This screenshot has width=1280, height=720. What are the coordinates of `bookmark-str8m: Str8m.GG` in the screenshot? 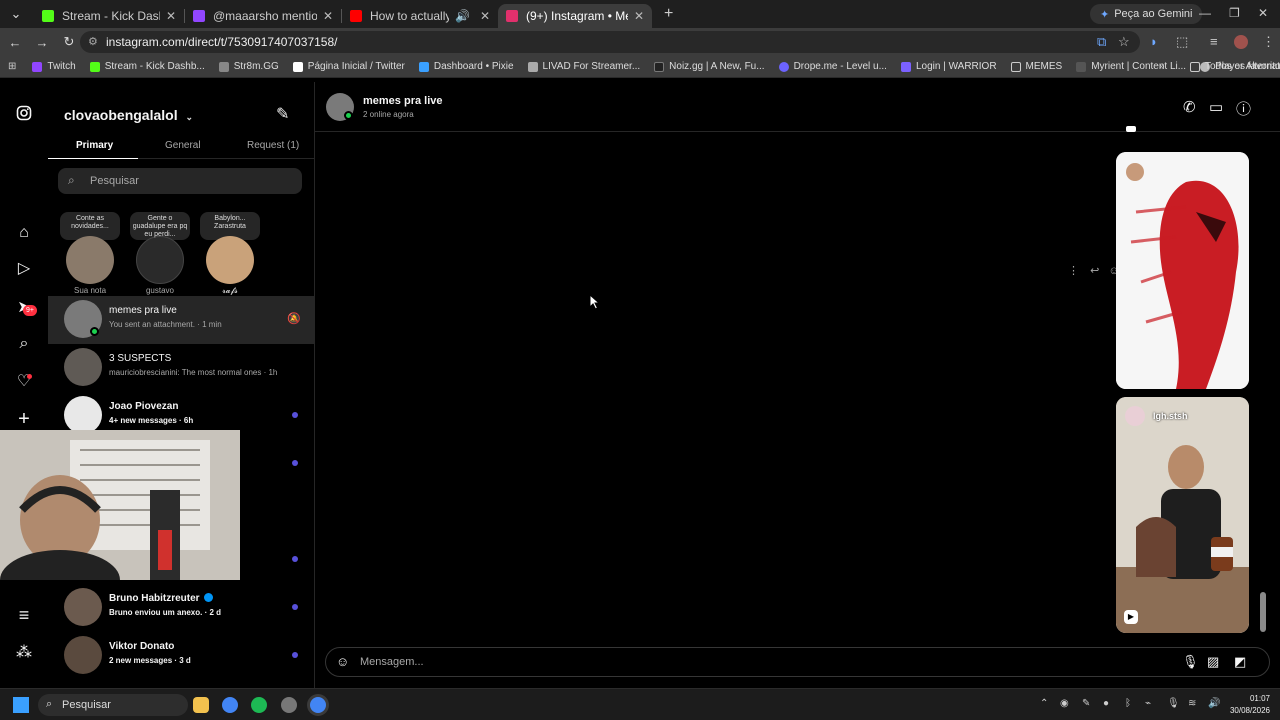 It's located at (248, 66).